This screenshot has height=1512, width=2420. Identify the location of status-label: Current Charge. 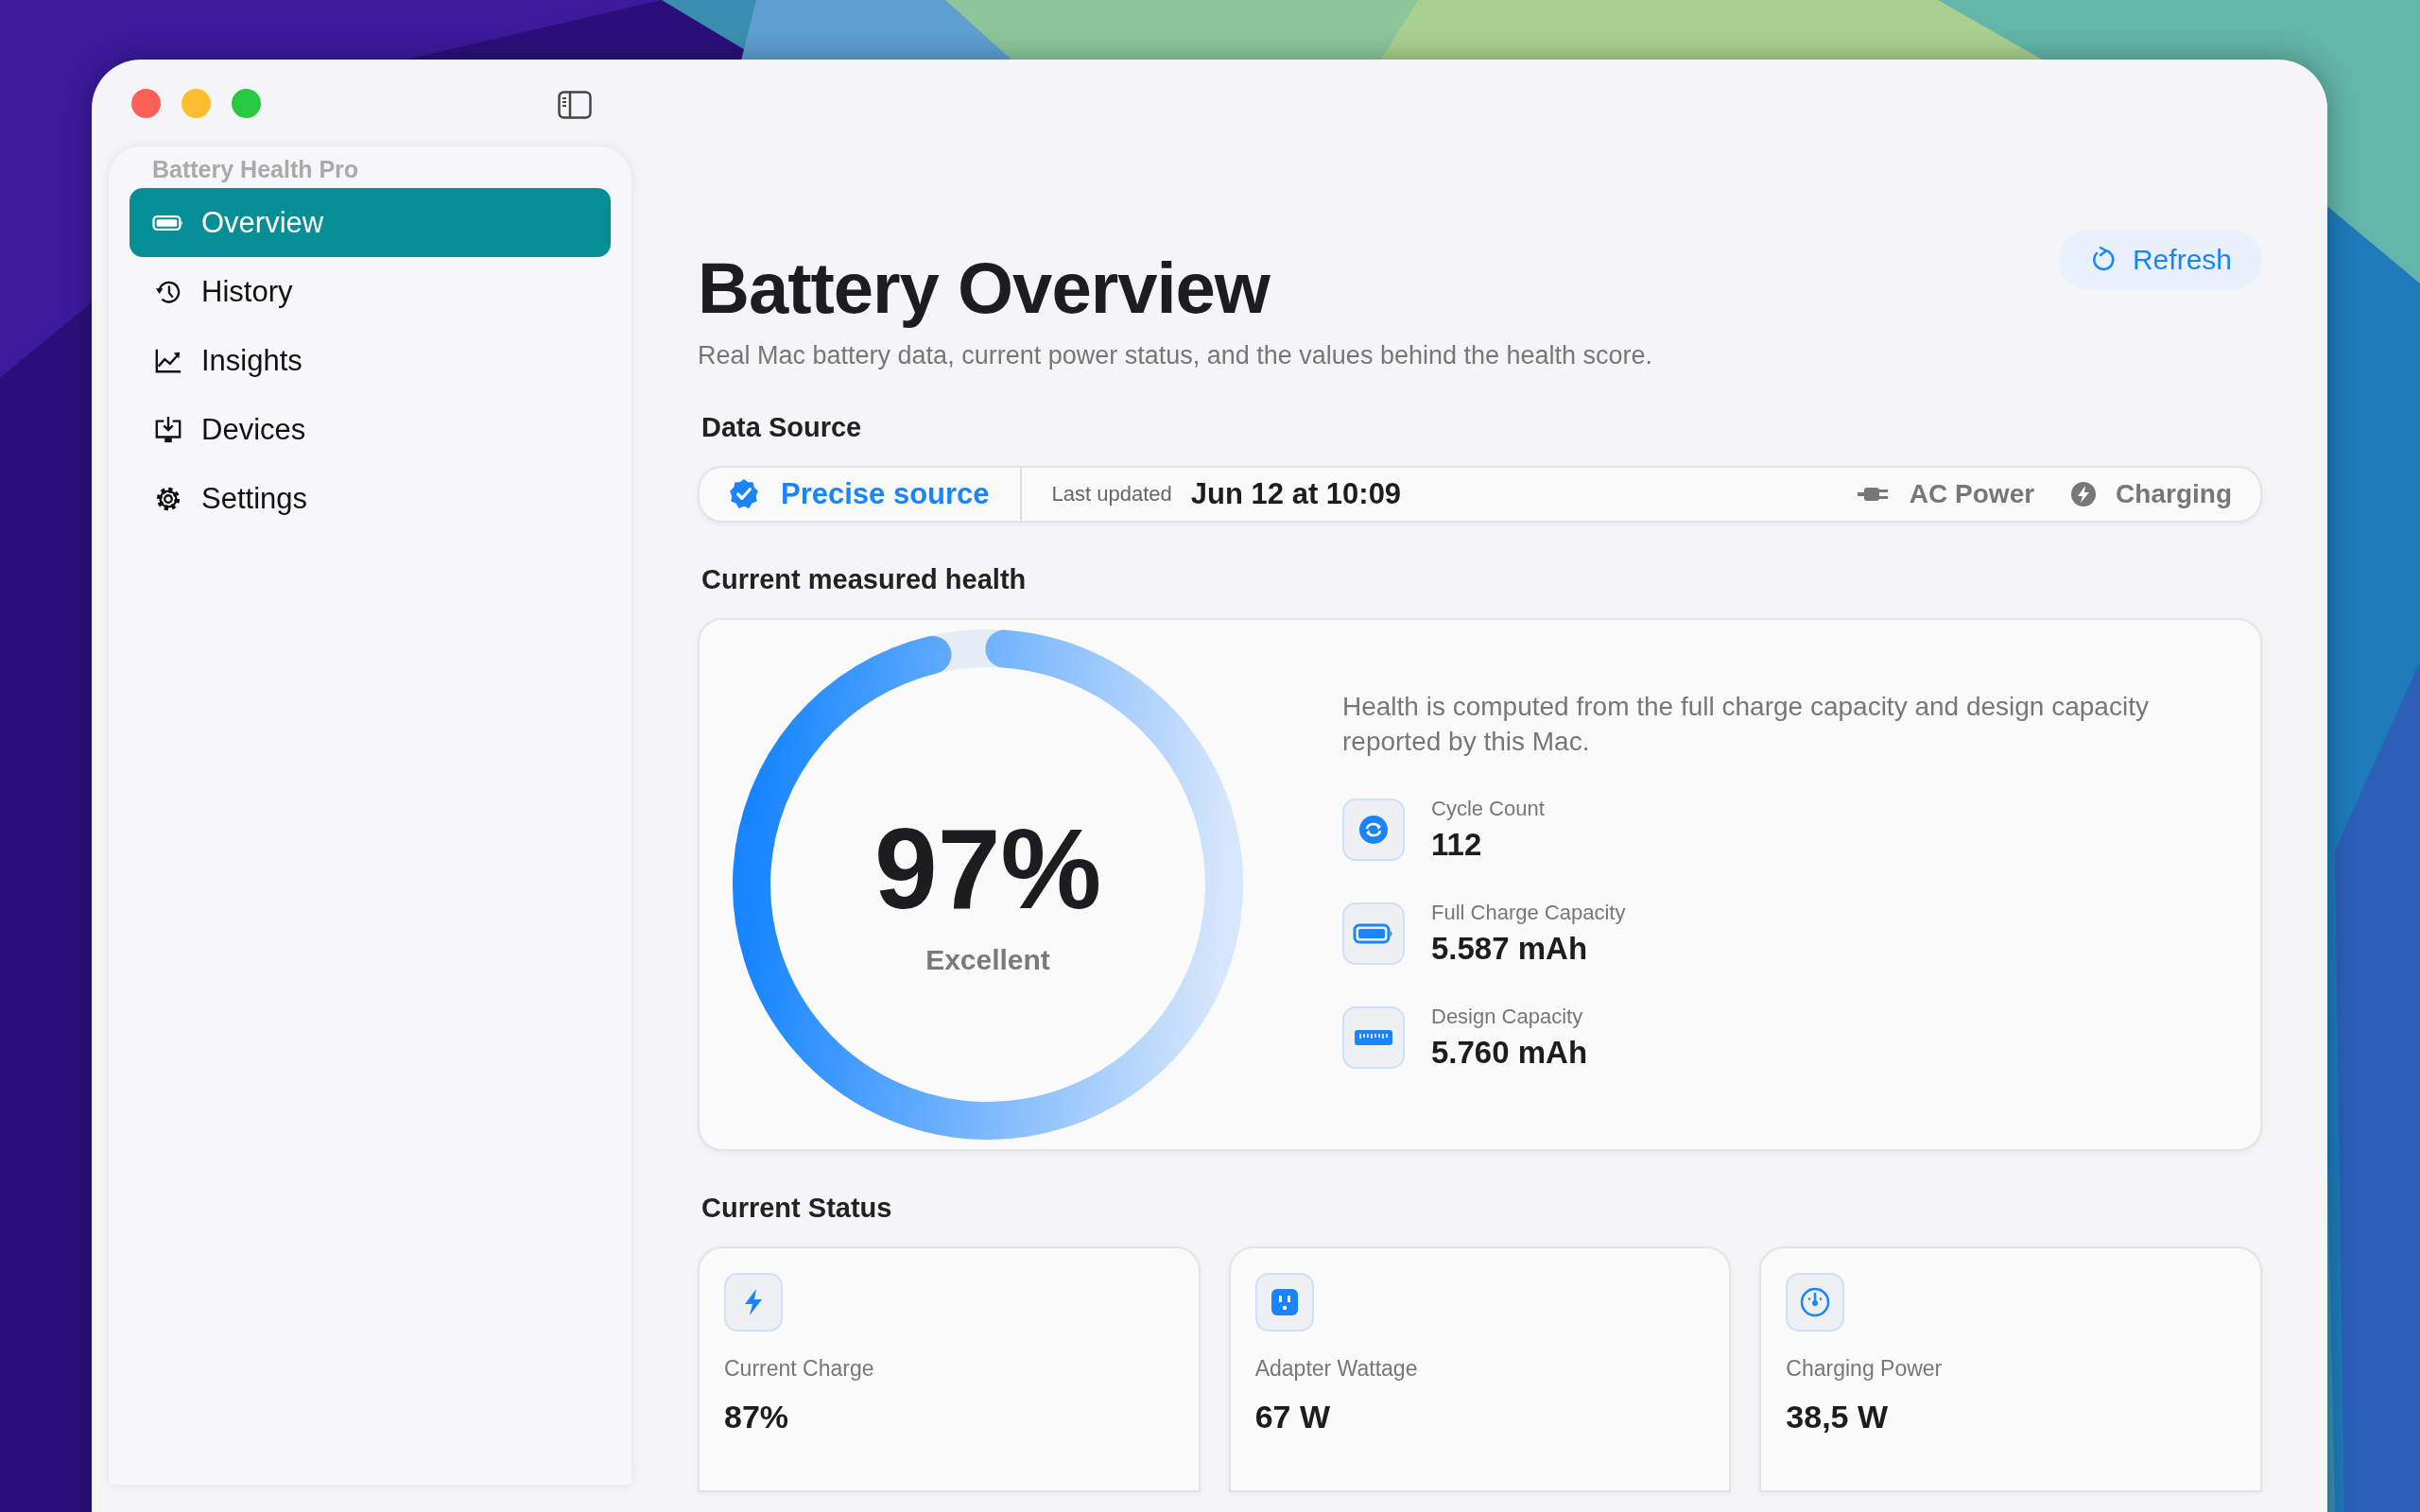
(799, 1369).